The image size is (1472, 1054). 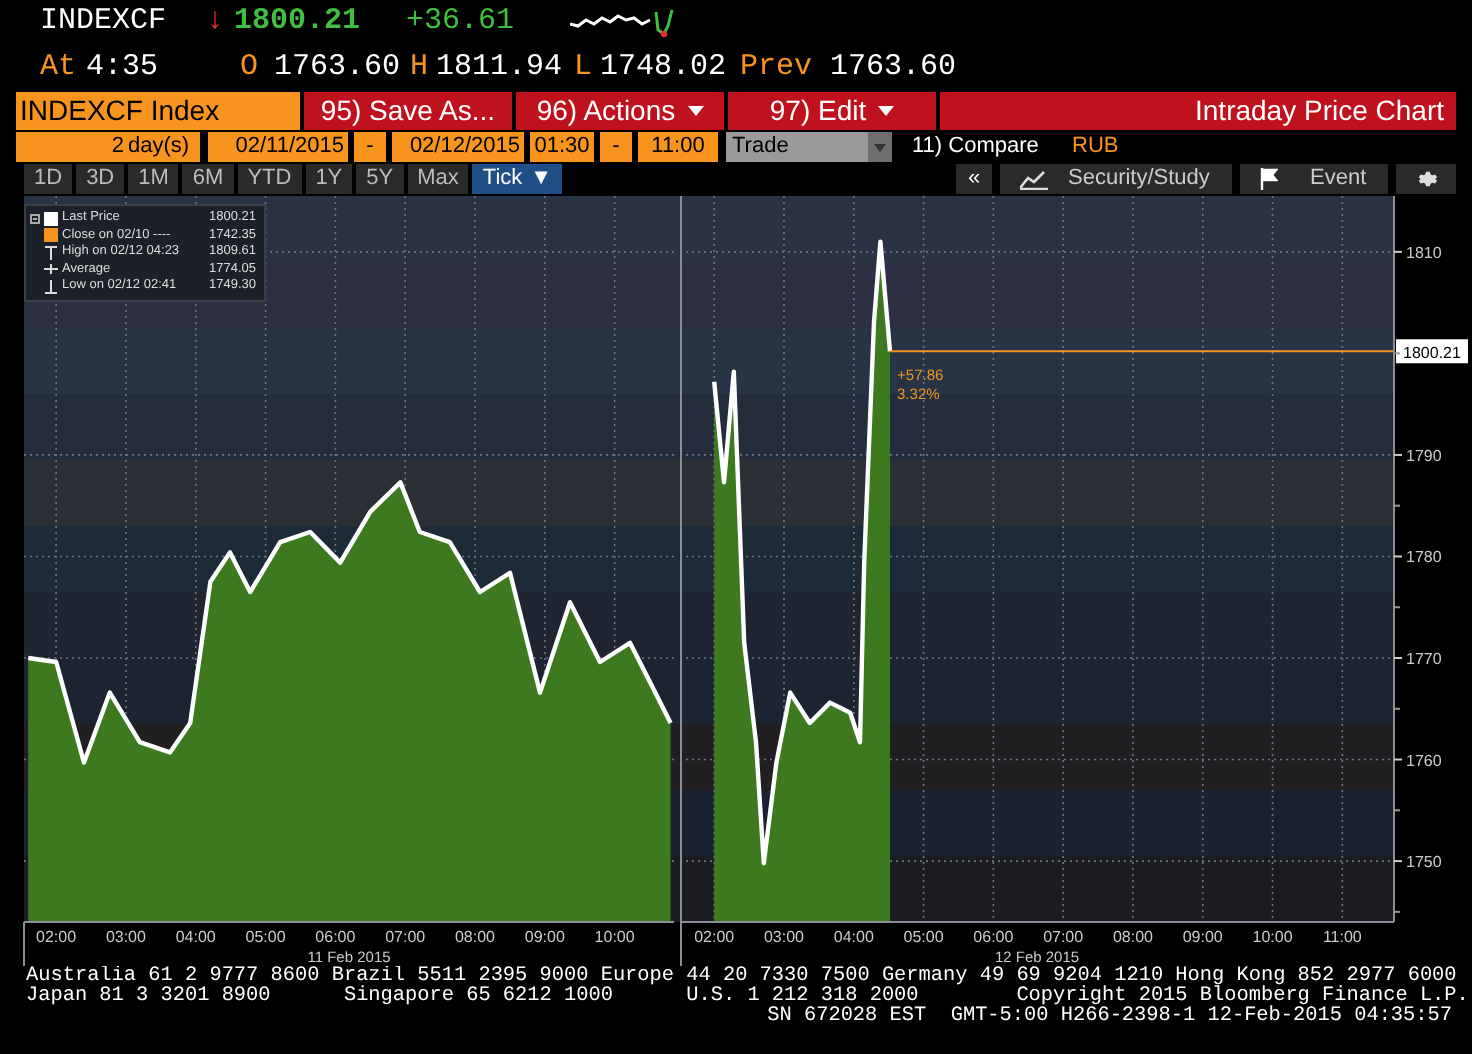 What do you see at coordinates (269, 179) in the screenshot?
I see `range-tab: YTD` at bounding box center [269, 179].